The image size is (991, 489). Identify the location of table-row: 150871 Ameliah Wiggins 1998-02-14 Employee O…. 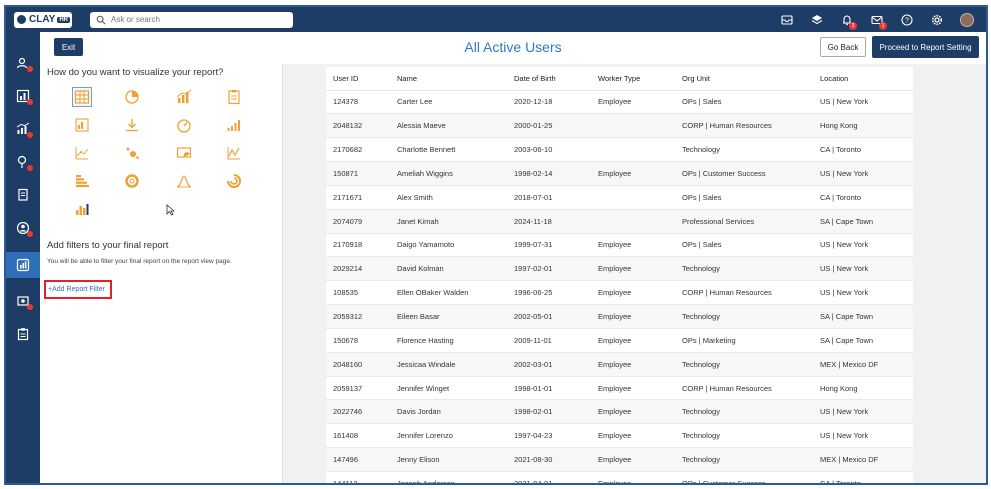
(619, 173).